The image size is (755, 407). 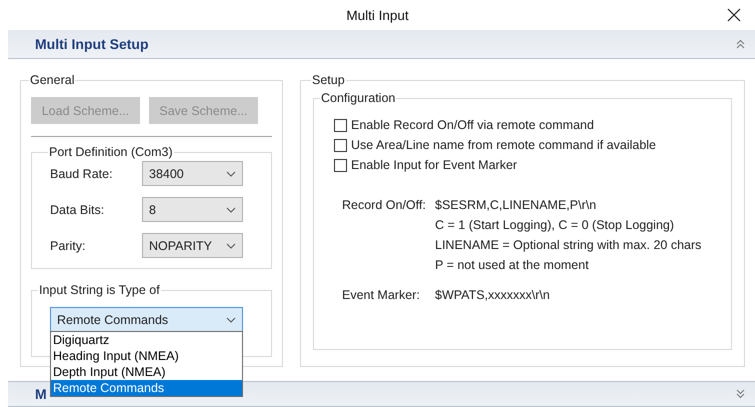 I want to click on expand-icon, so click(x=740, y=394).